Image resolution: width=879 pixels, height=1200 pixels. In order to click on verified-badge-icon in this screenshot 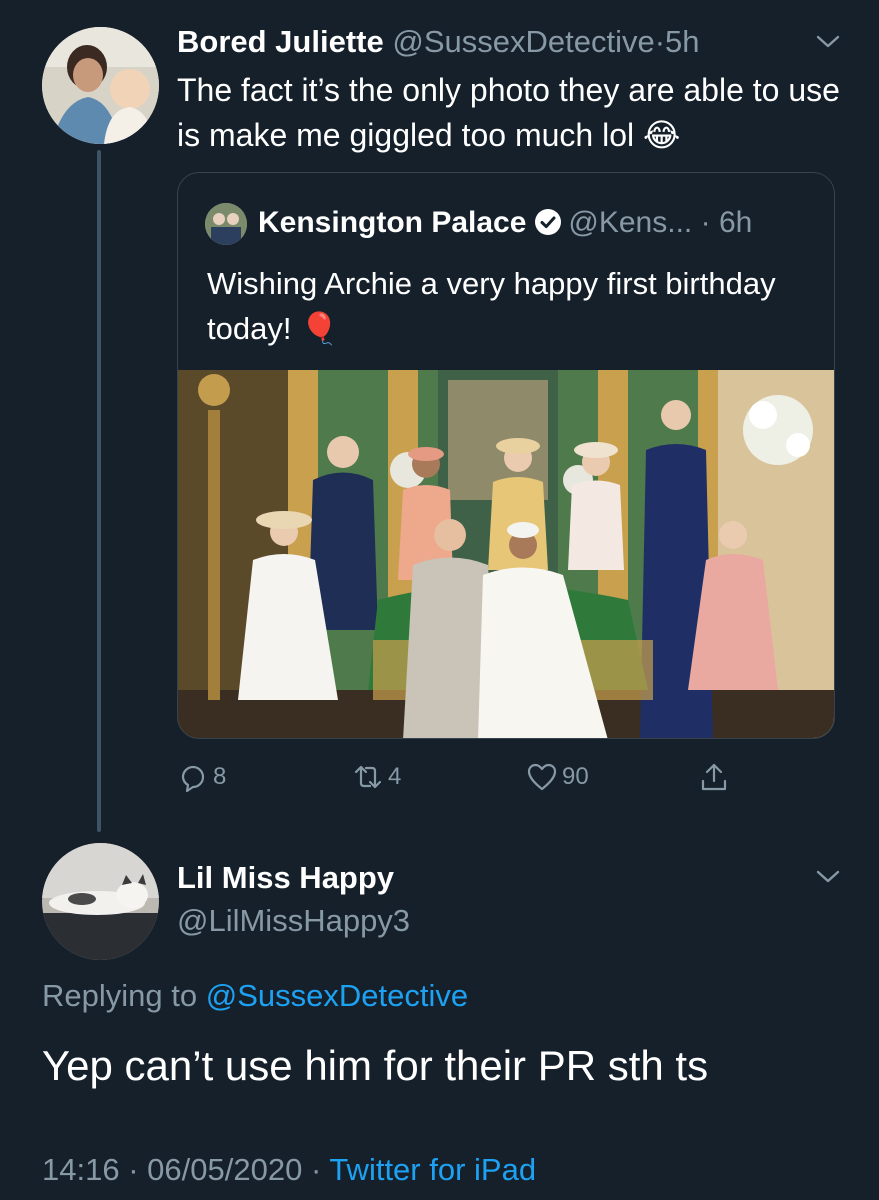, I will do `click(548, 221)`.